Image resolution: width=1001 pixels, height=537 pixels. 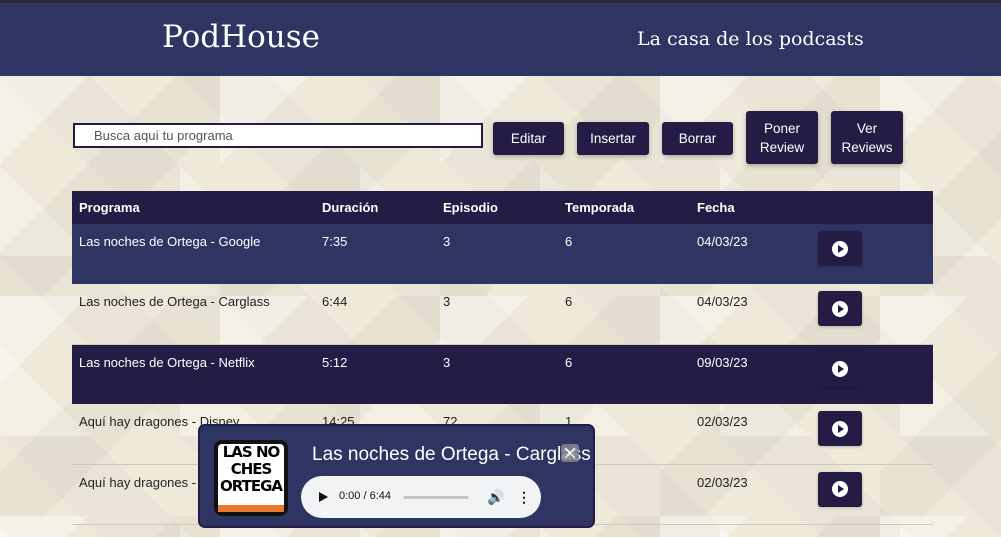 I want to click on site-tagline: La casa de los podcasts, so click(x=750, y=39).